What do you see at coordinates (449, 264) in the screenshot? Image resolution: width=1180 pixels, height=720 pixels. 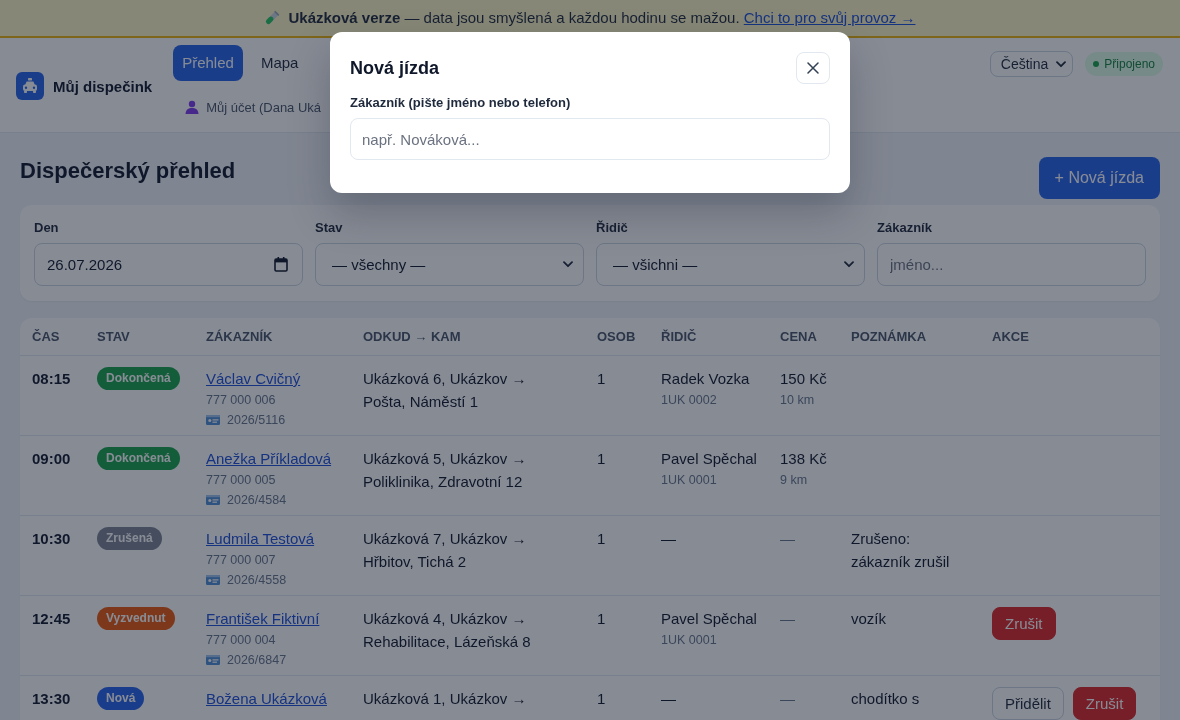 I see `filter-select: — všechny —` at bounding box center [449, 264].